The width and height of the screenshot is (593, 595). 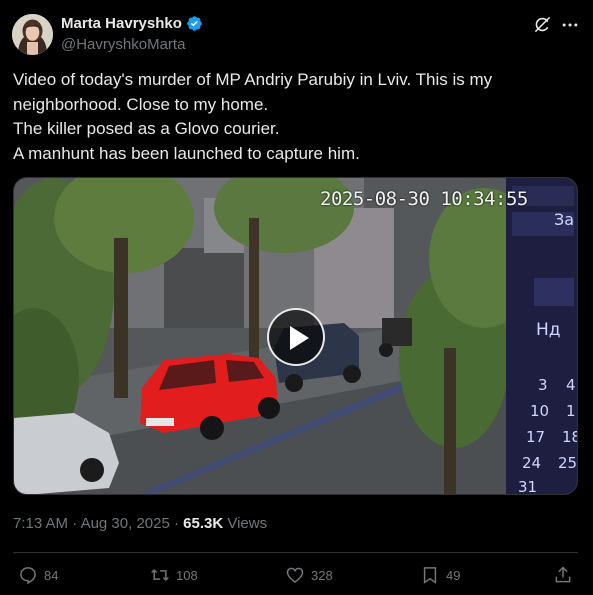 What do you see at coordinates (146, 128) in the screenshot?
I see `tweet-text-line: The killer posed as a Glovo courier.` at bounding box center [146, 128].